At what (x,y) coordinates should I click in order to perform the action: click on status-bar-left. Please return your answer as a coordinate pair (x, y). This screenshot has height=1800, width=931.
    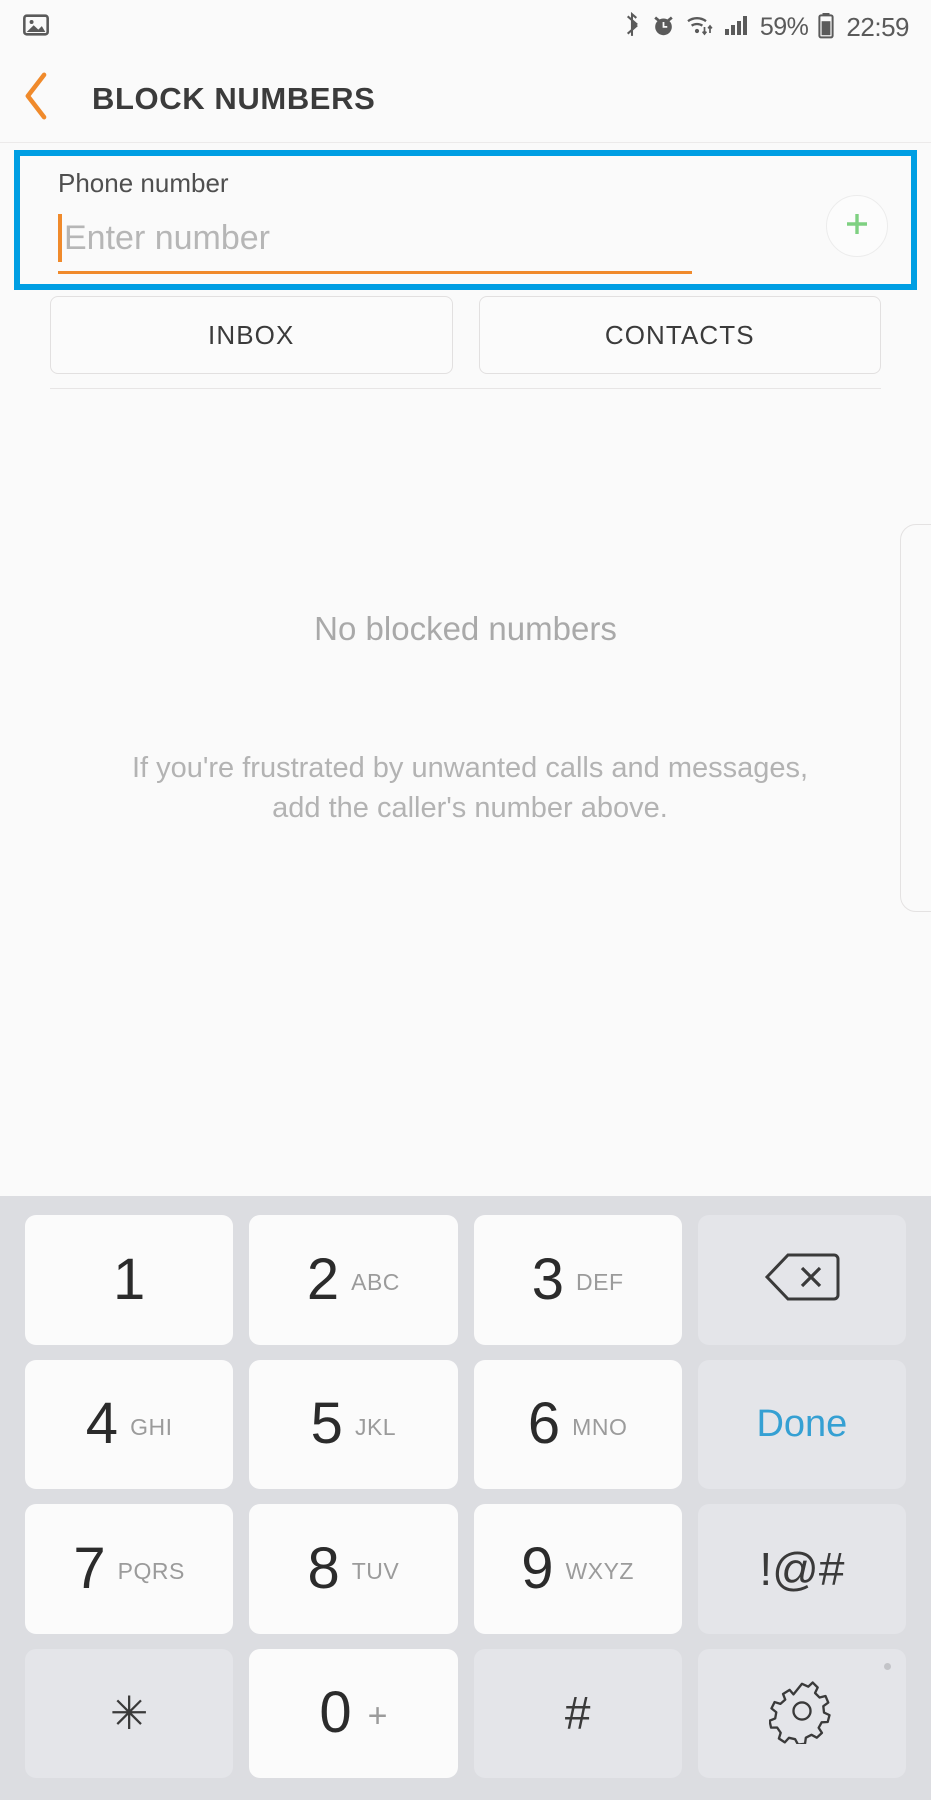
    Looking at the image, I should click on (36, 27).